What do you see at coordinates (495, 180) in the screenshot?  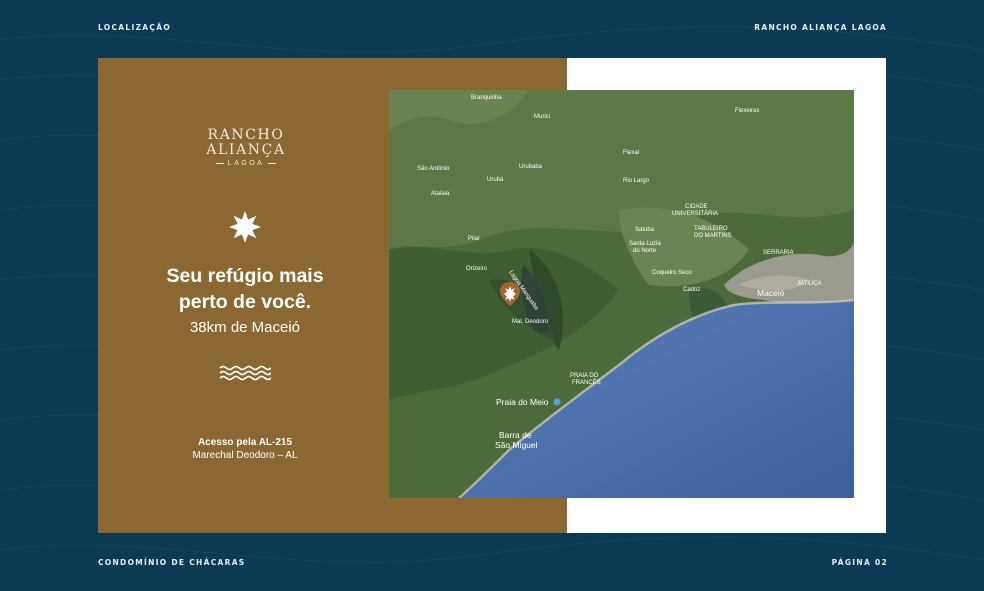 I see `map-label-uruba: Urubá` at bounding box center [495, 180].